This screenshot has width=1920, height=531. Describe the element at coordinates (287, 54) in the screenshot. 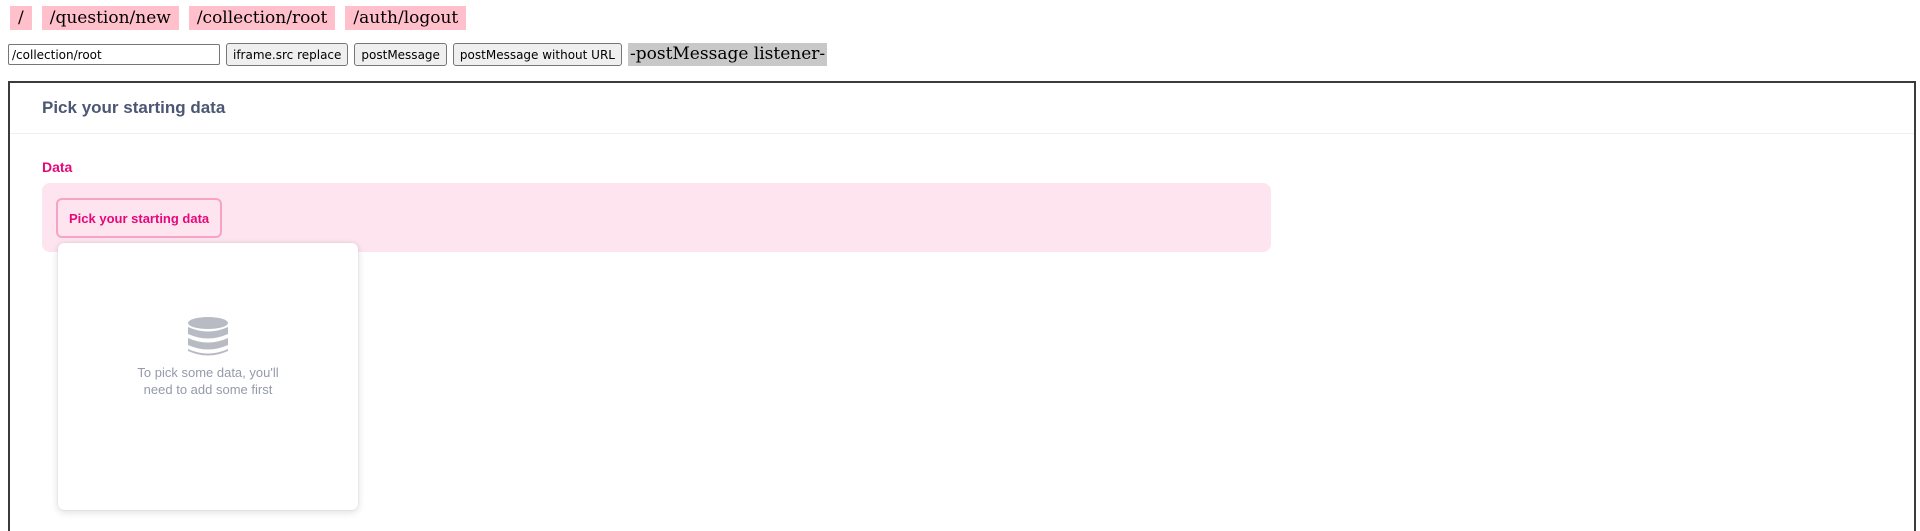

I see `iframe-src-replace-button: iframe.src replace` at that location.